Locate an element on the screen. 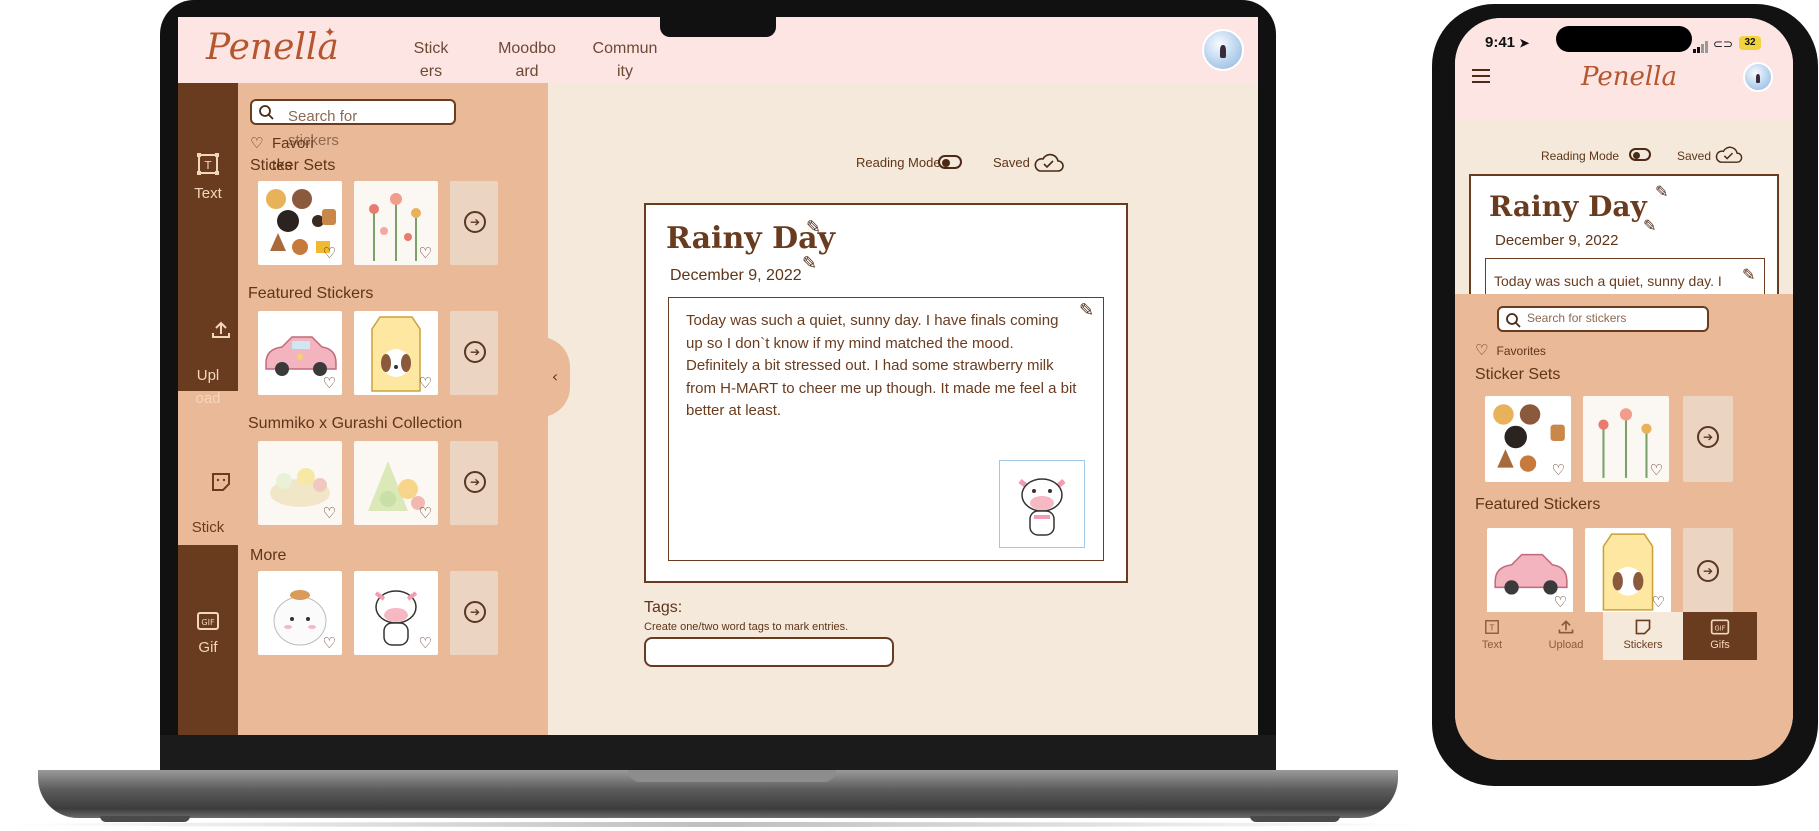  tab-label: Gifs is located at coordinates (1720, 645).